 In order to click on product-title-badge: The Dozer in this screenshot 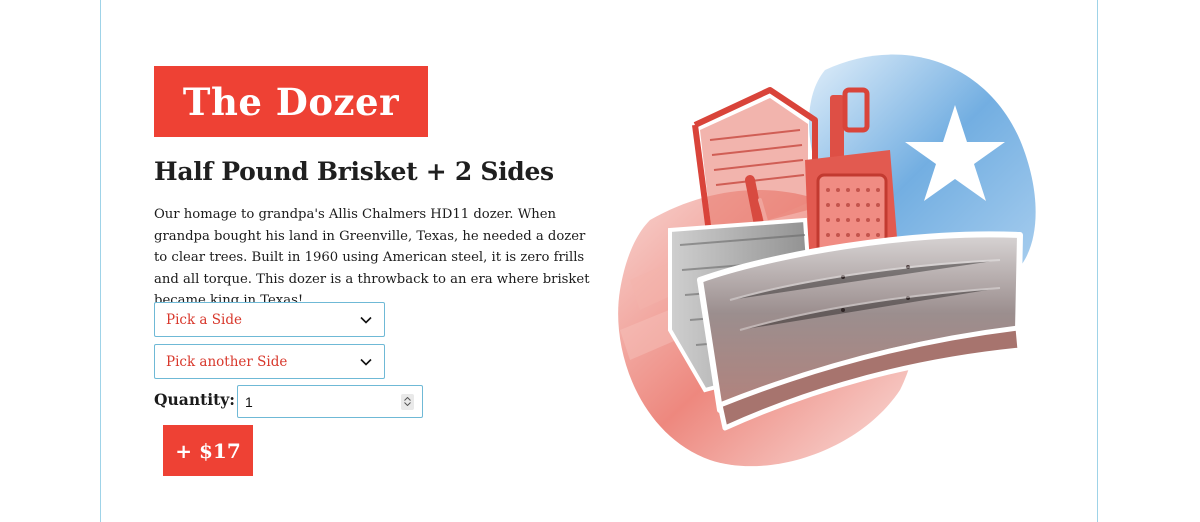, I will do `click(291, 101)`.